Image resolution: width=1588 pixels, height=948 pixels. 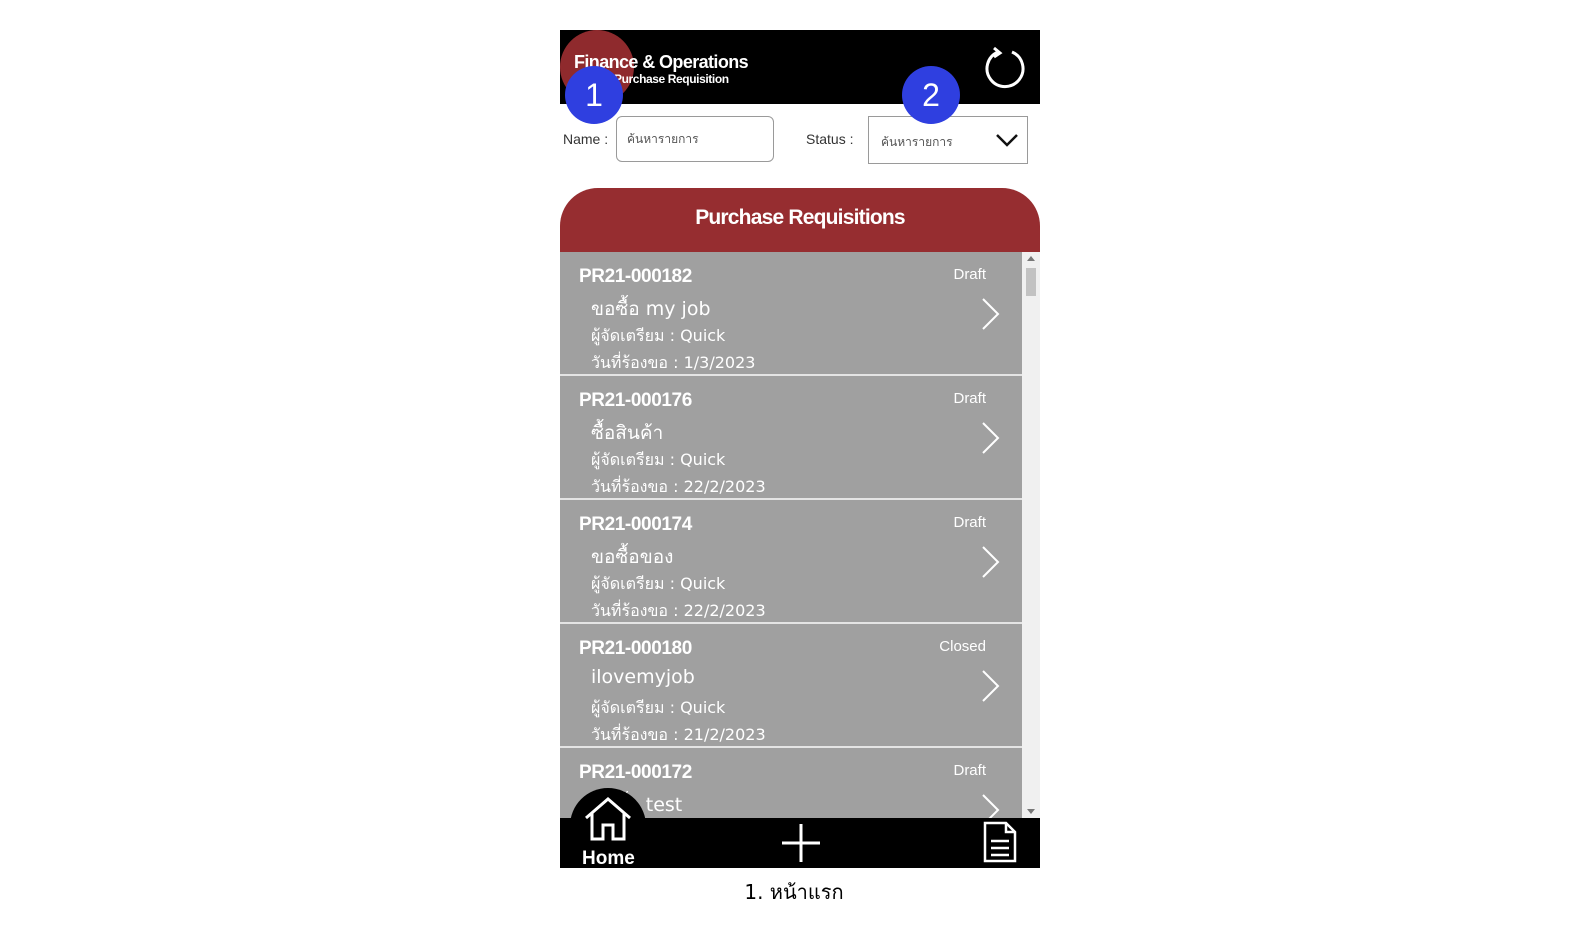 I want to click on pr-number: PR21-000182, so click(x=635, y=276).